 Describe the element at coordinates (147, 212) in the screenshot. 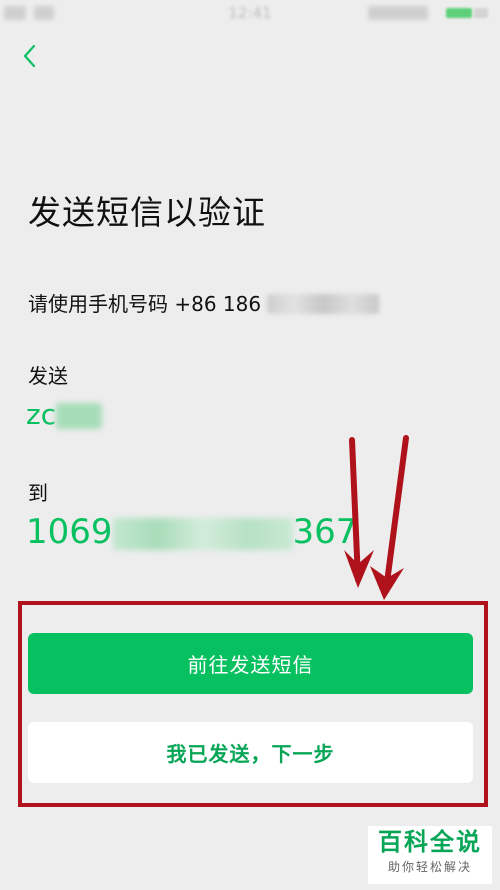

I see `page-title: 发送短信以验证` at that location.